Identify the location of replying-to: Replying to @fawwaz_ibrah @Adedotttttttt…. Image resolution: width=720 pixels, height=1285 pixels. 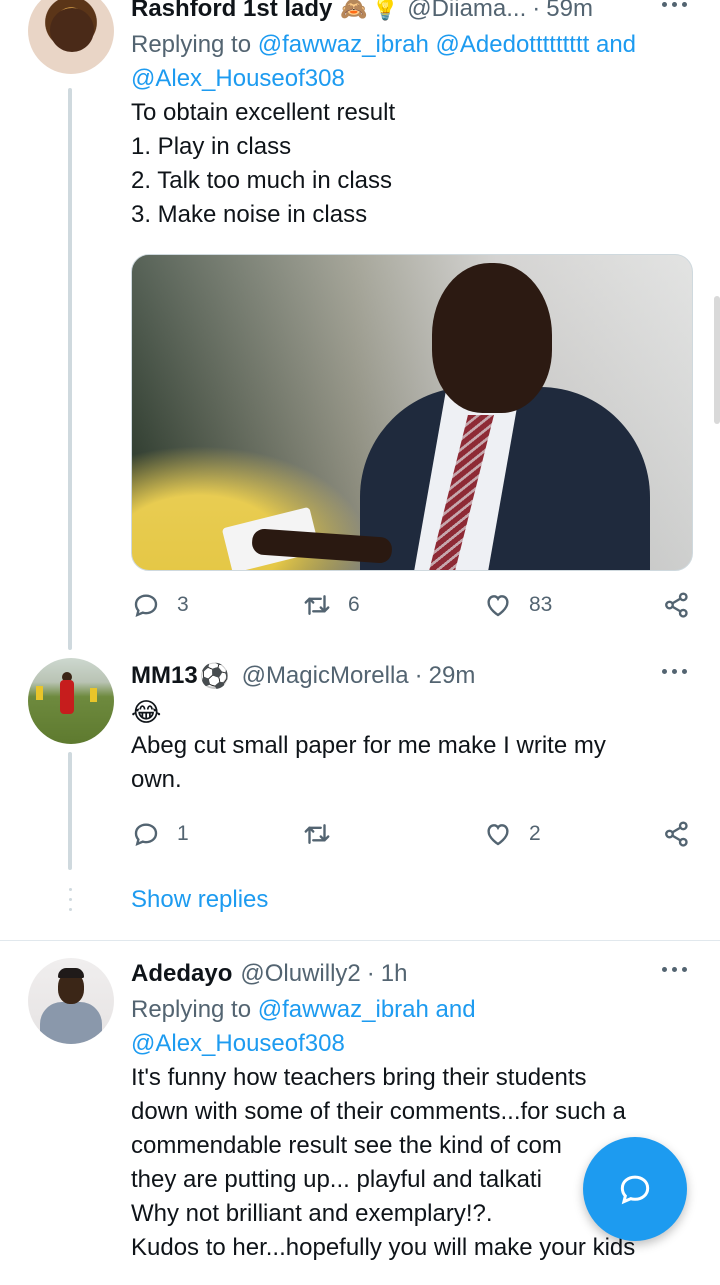
(411, 62).